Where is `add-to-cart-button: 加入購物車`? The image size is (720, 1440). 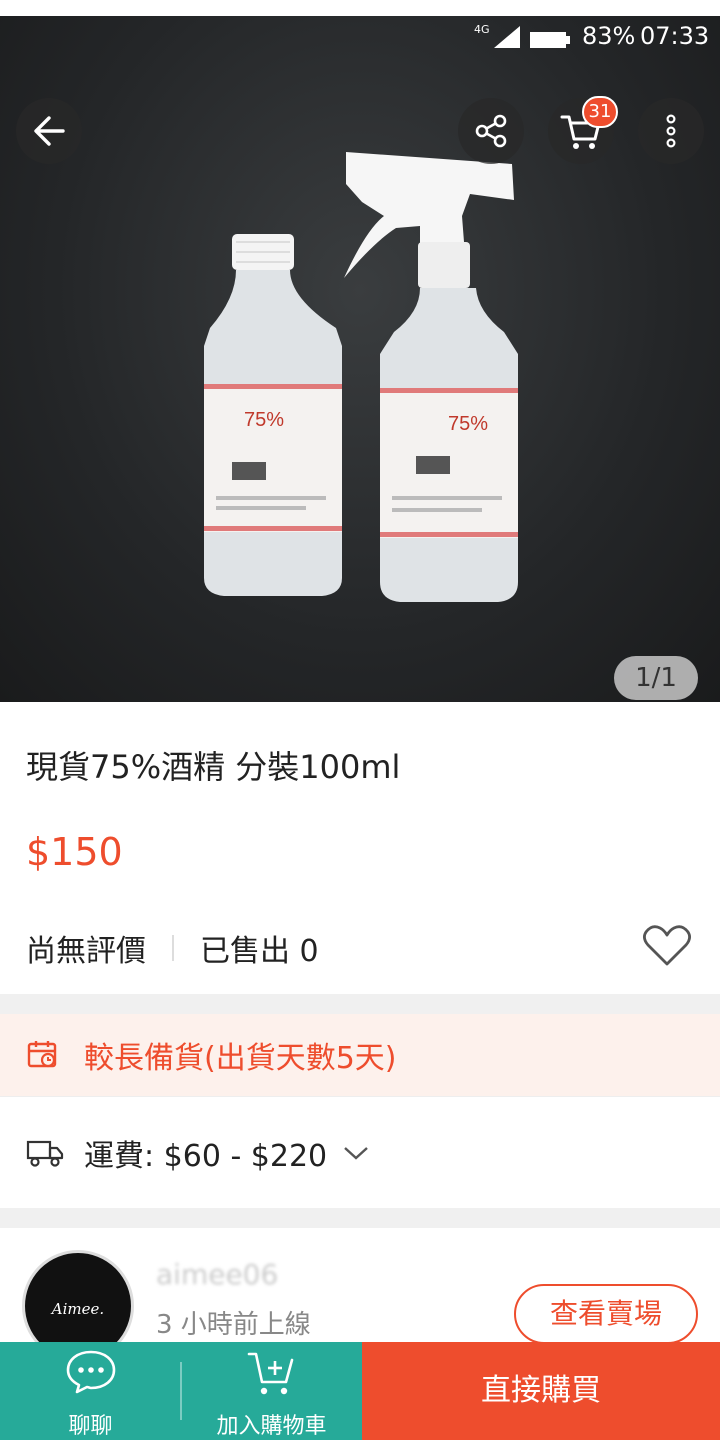 add-to-cart-button: 加入購物車 is located at coordinates (271, 1391).